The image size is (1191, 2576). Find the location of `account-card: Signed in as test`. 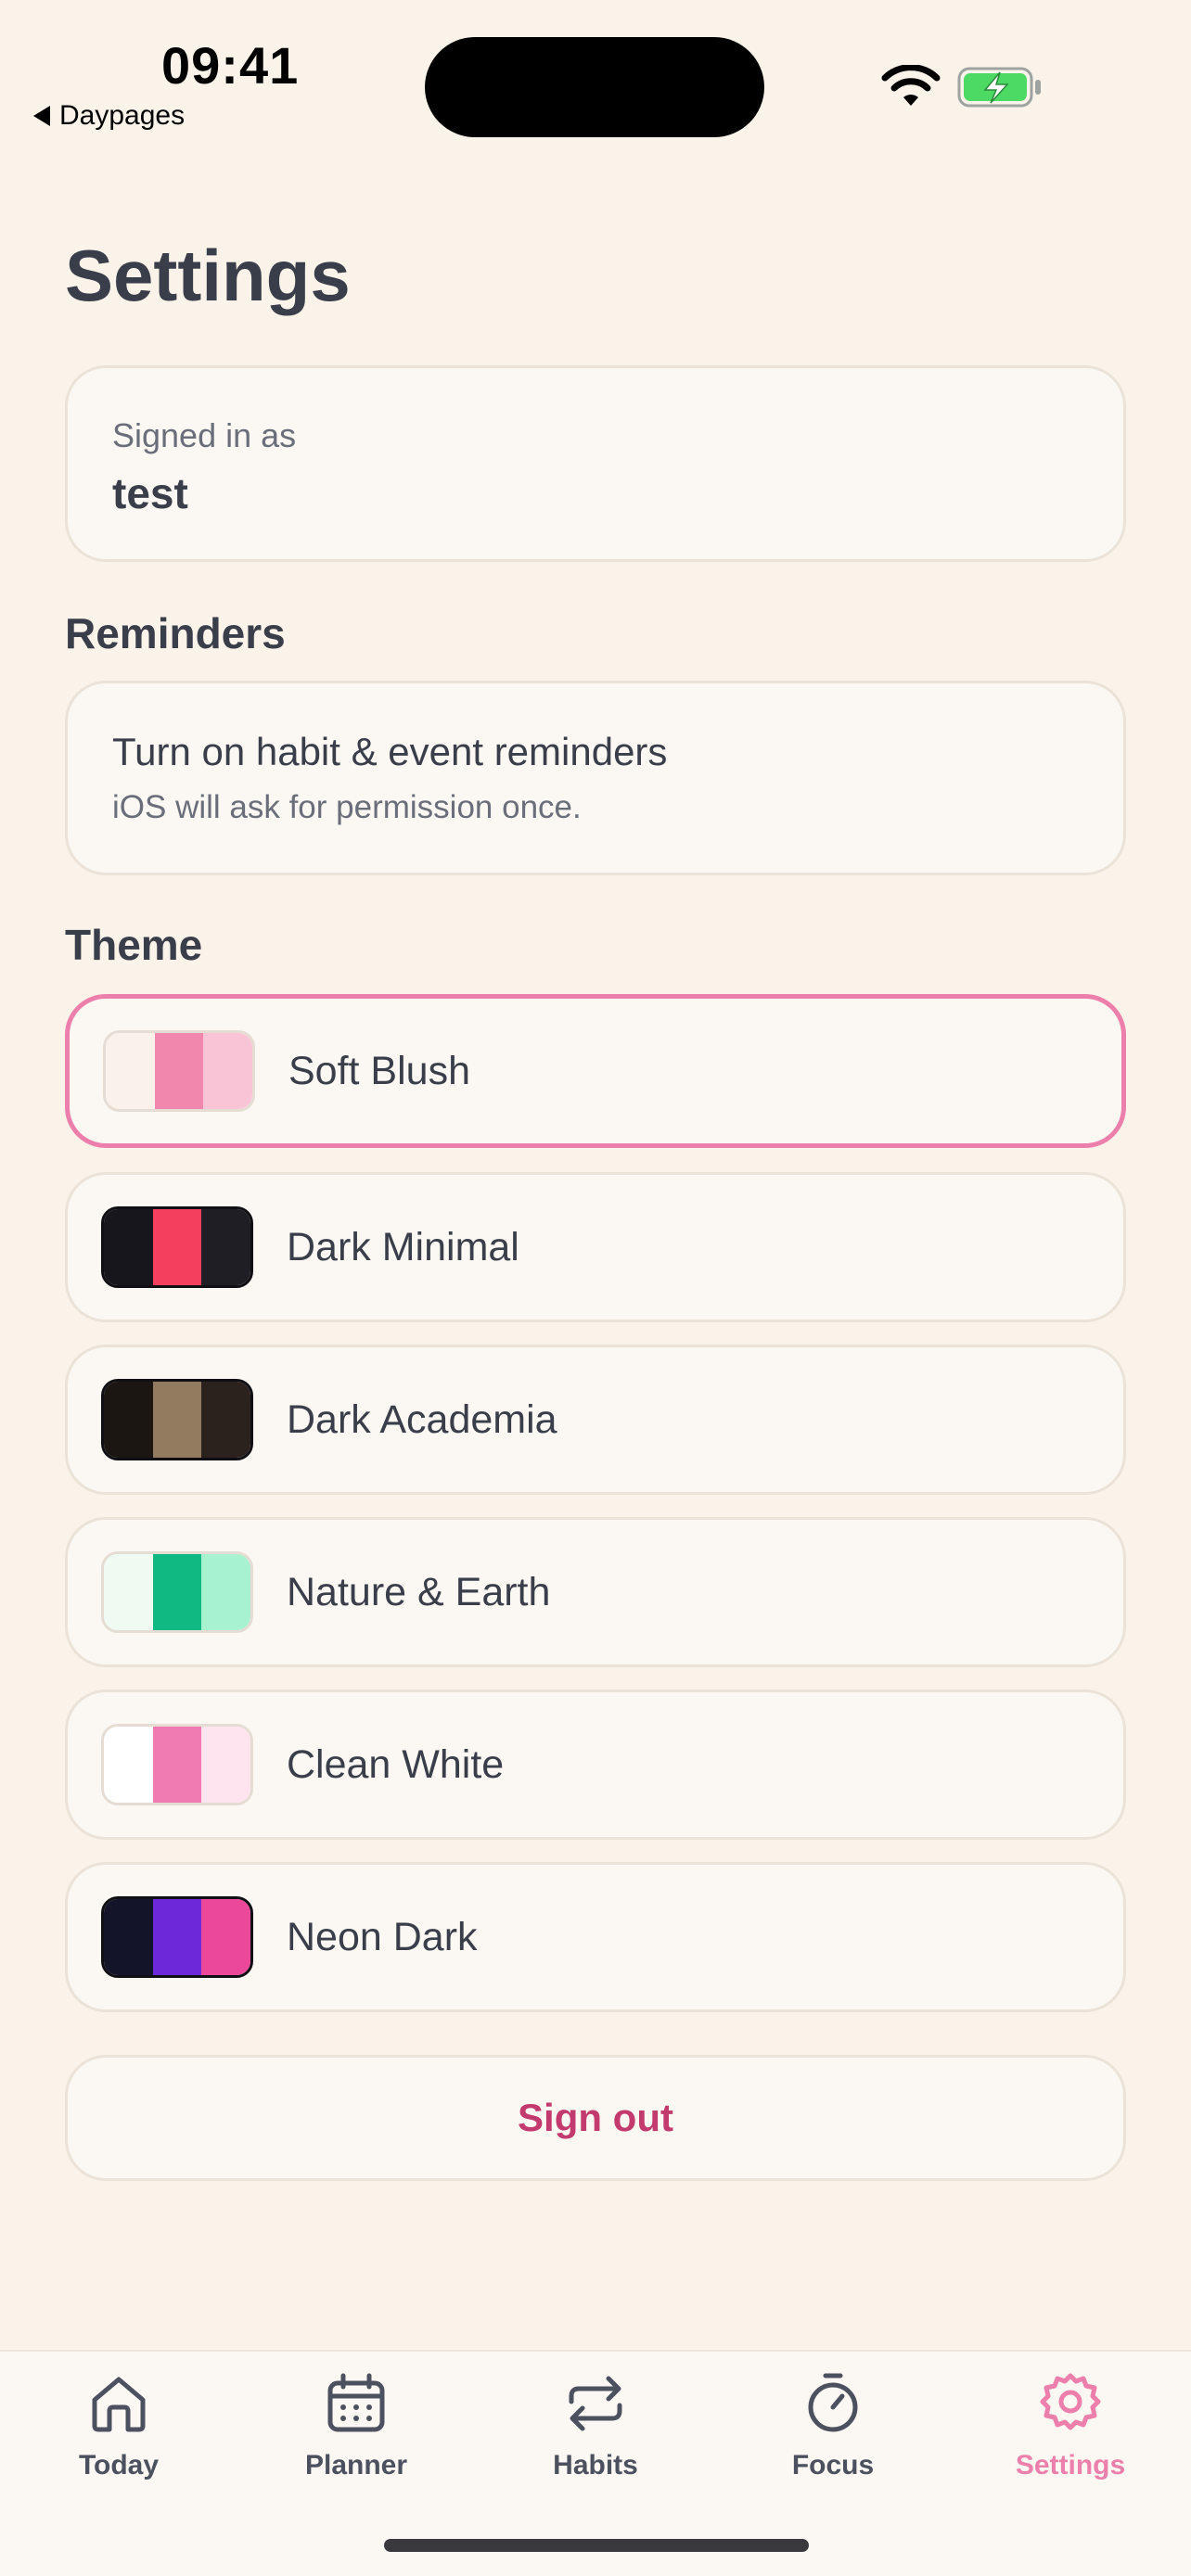

account-card: Signed in as test is located at coordinates (595, 463).